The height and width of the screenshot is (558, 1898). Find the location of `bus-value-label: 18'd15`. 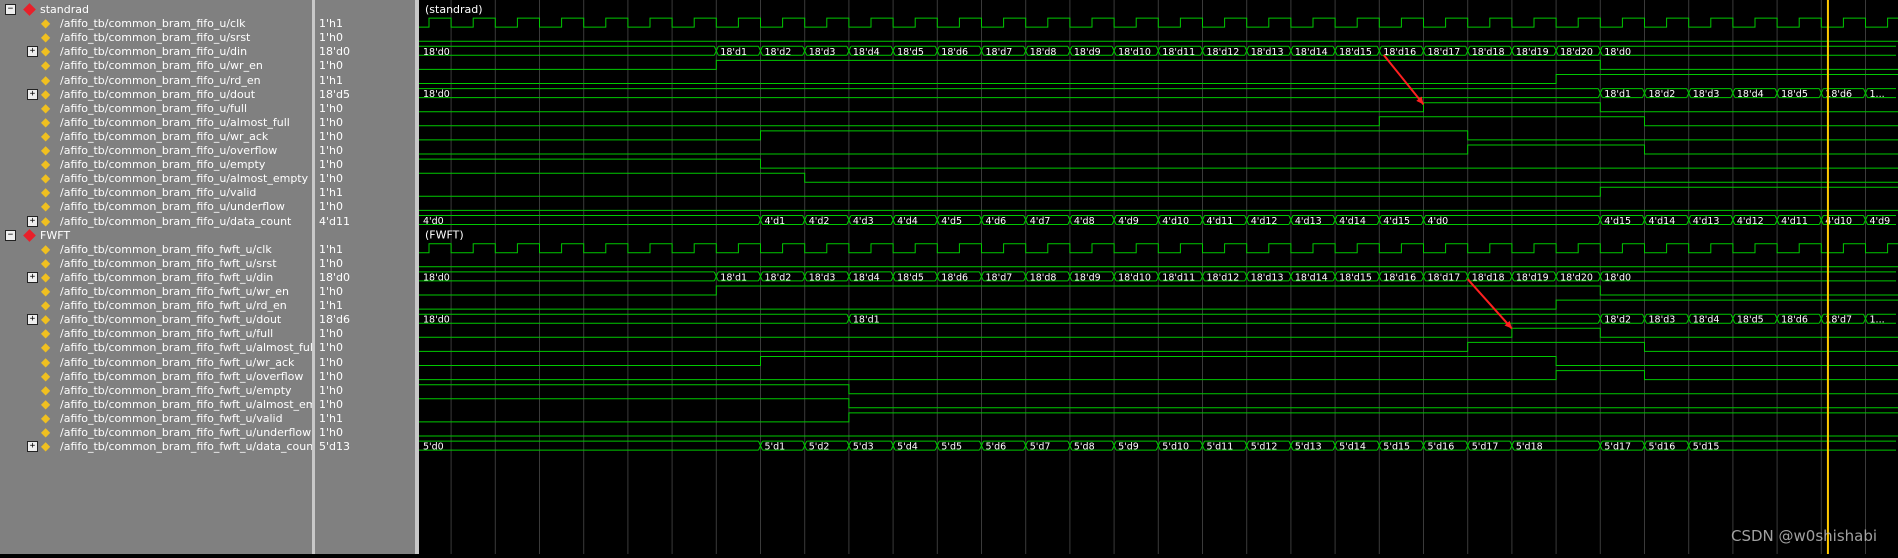

bus-value-label: 18'd15 is located at coordinates (1355, 52).